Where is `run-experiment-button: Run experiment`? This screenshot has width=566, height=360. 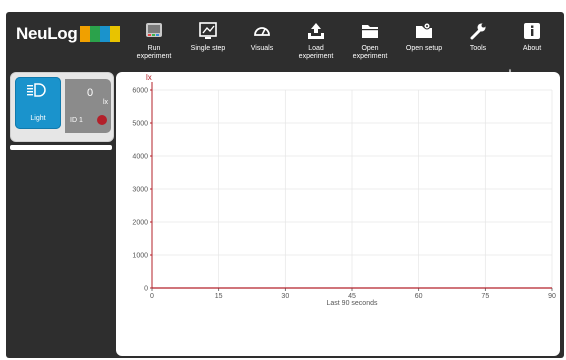
run-experiment-button: Run experiment is located at coordinates (154, 45).